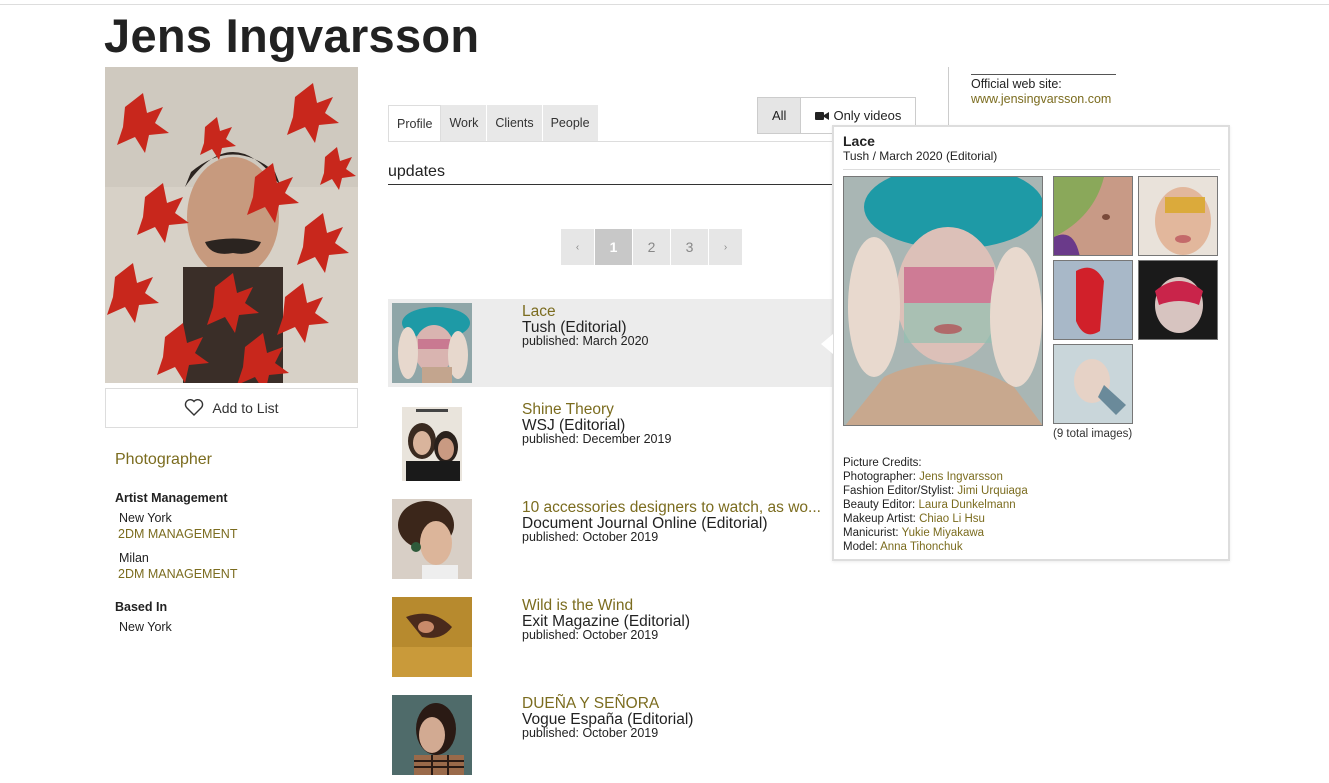  What do you see at coordinates (859, 141) in the screenshot?
I see `popup-title: Lace` at bounding box center [859, 141].